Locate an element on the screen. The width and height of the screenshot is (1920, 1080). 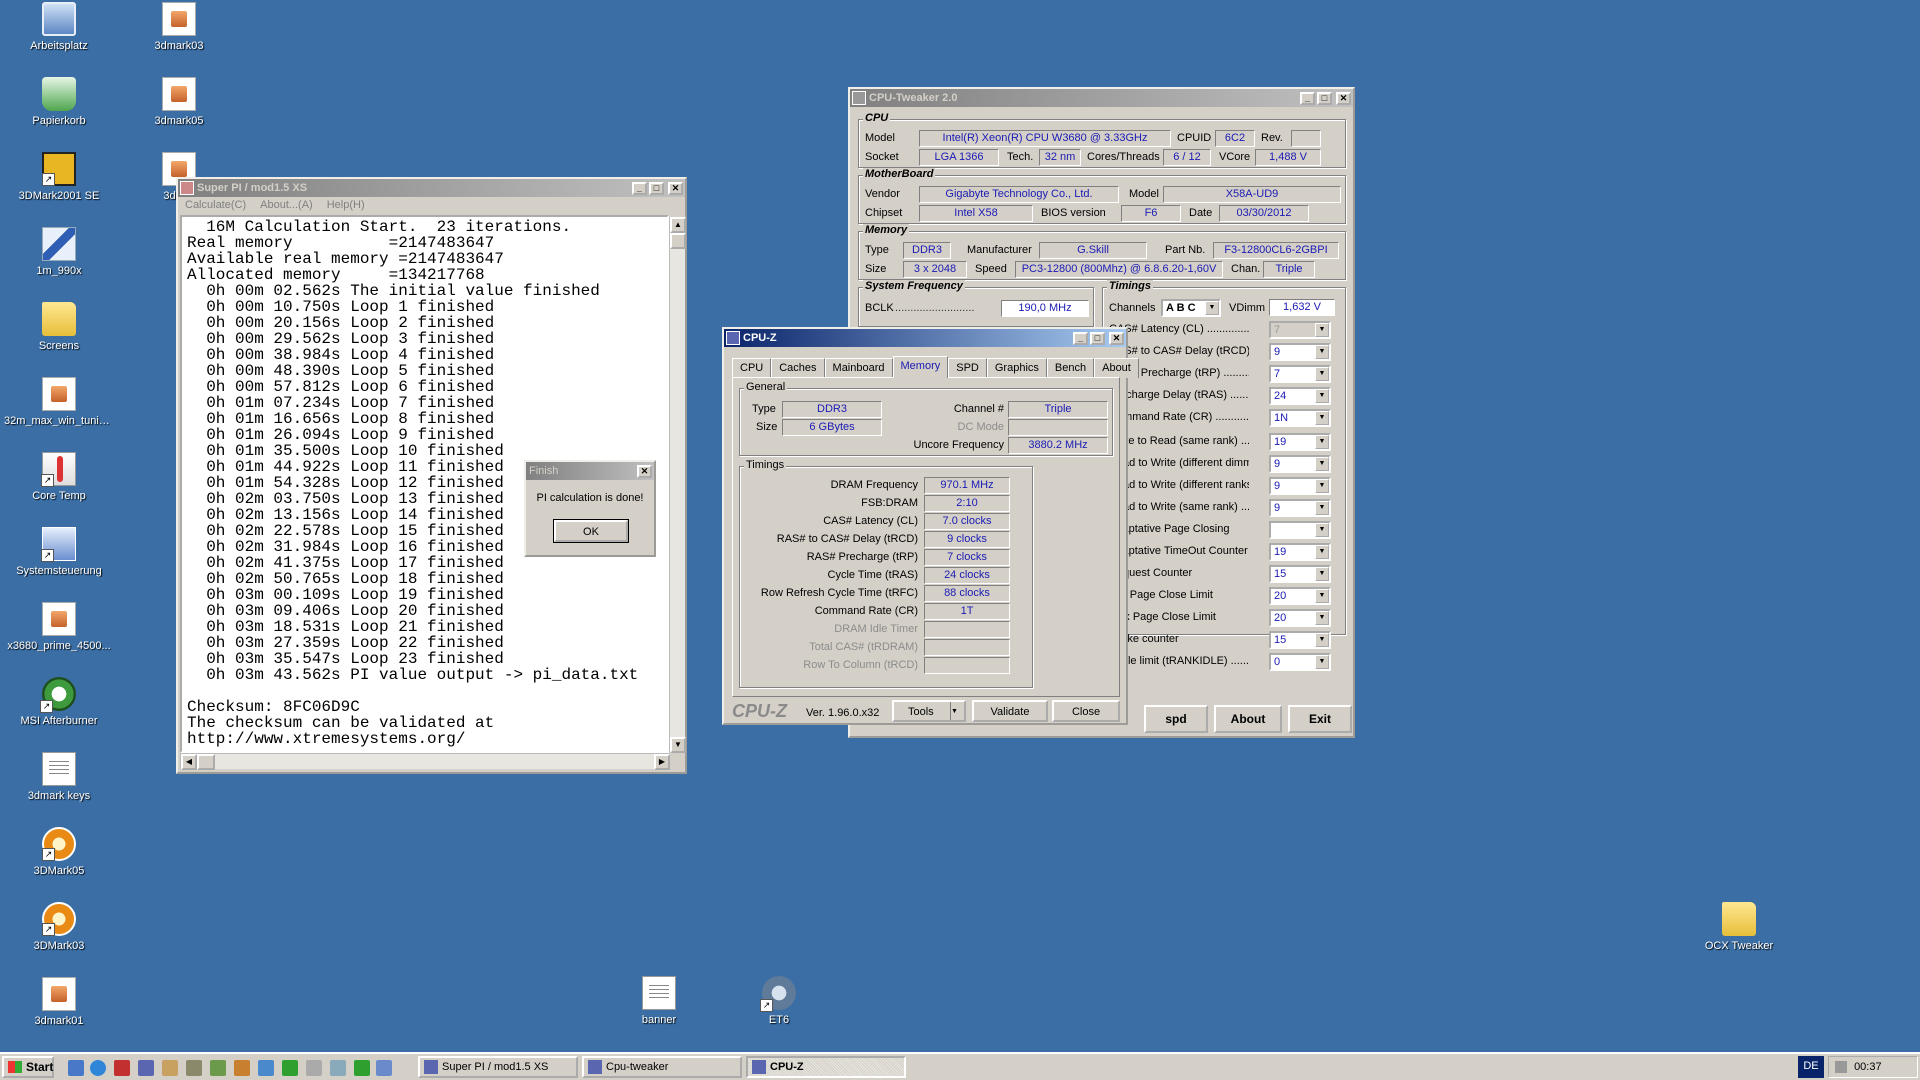
quicklaunch-tool-icon is located at coordinates (194, 1068).